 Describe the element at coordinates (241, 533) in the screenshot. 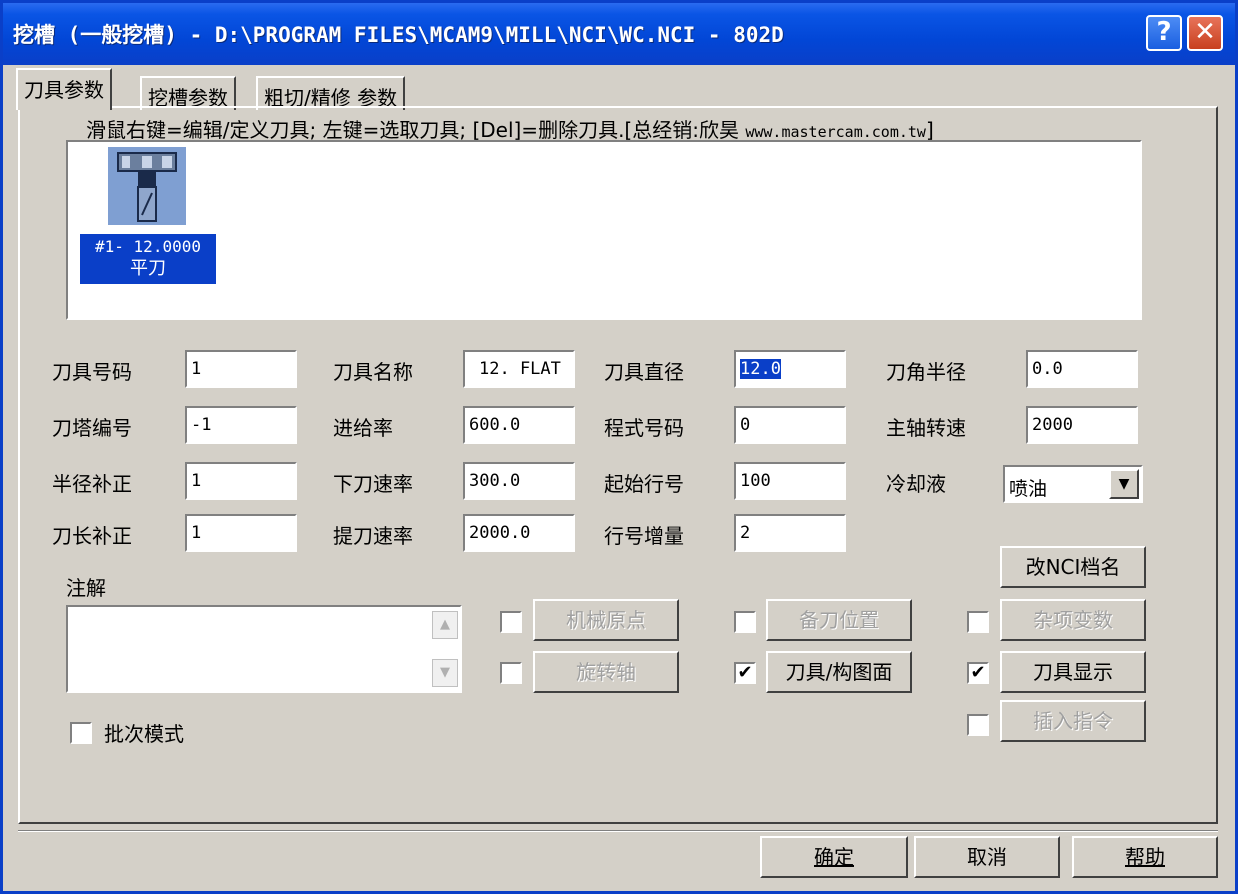

I see `len-offset-field: 1` at that location.